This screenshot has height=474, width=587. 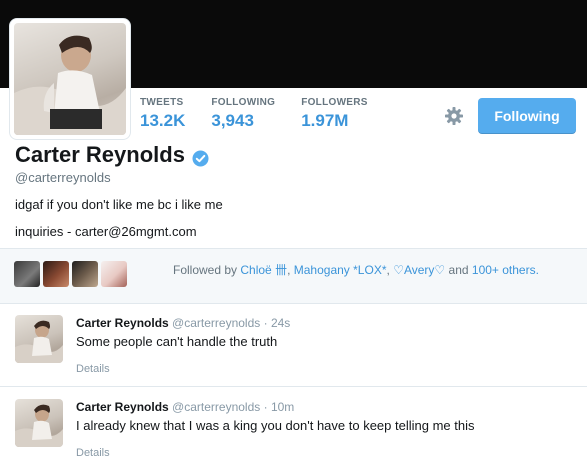 I want to click on profile-bio: idgaf if you don't like me bc i like me, so click(x=119, y=204).